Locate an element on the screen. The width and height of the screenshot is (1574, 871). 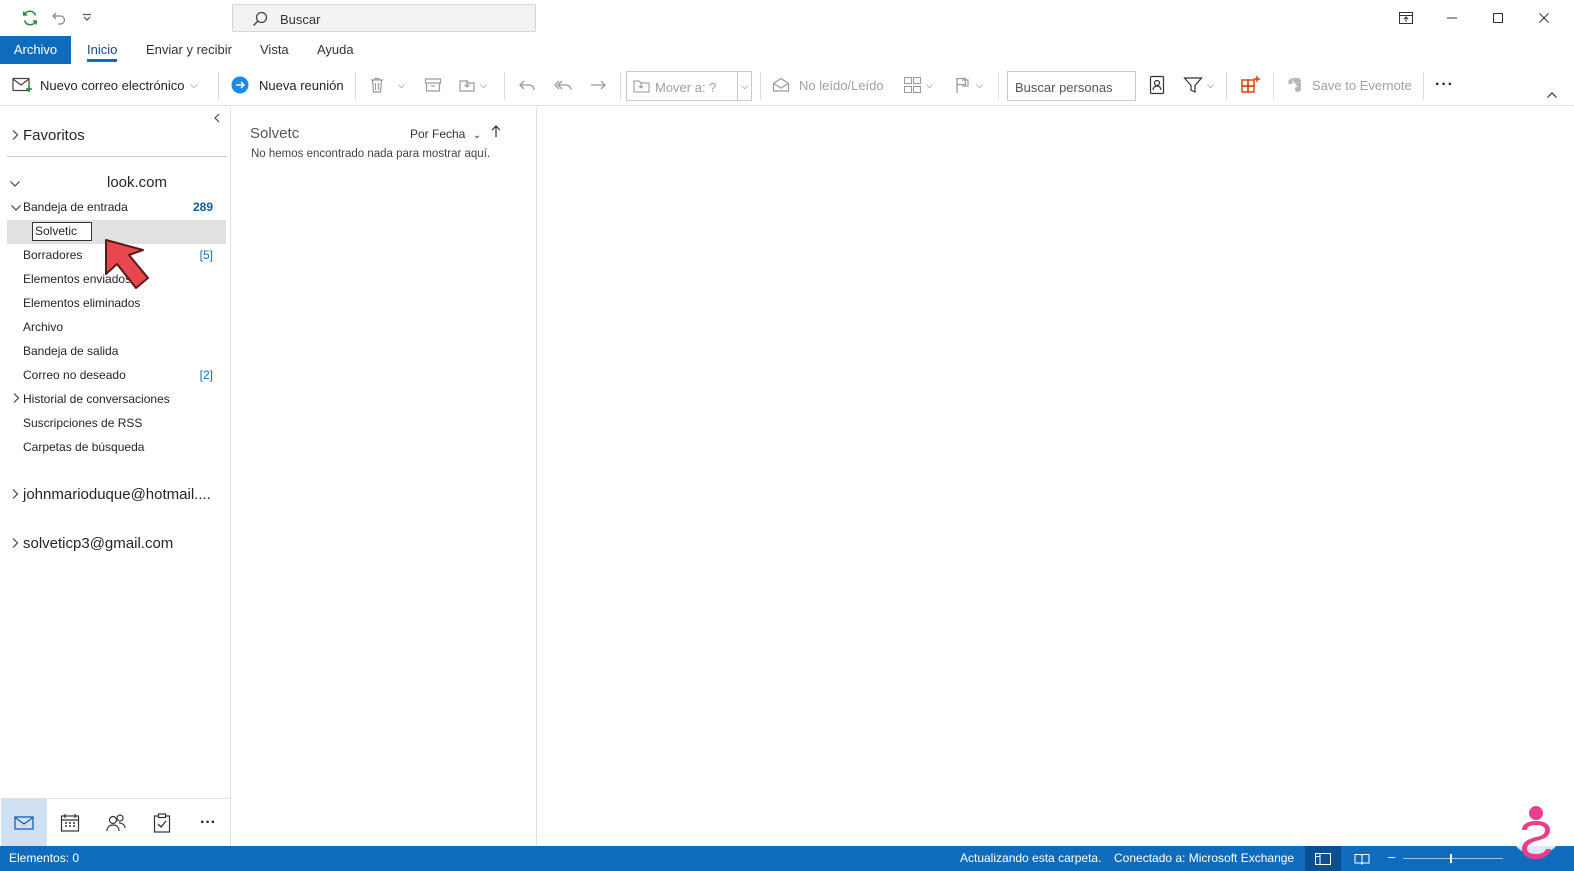
favorites-header: Favoritos is located at coordinates (54, 135).